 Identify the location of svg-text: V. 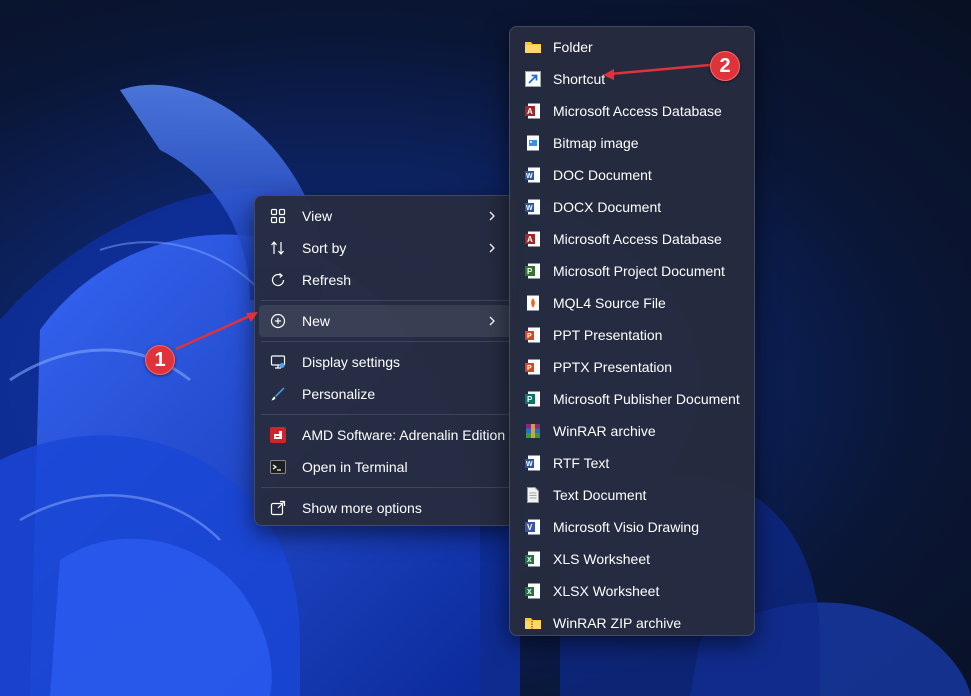
(530, 527).